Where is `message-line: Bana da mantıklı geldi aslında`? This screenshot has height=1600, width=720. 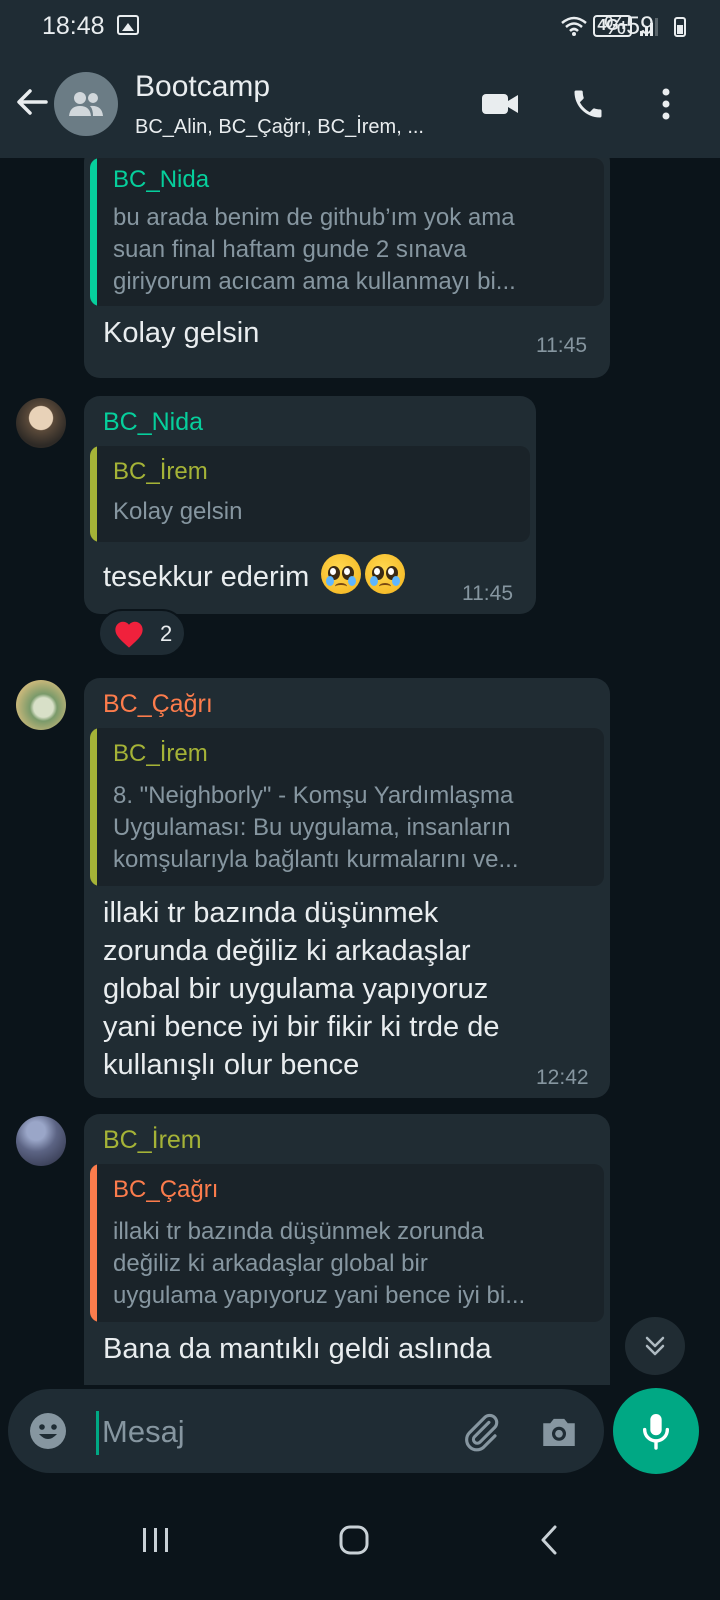 message-line: Bana da mantıklı geldi aslında is located at coordinates (297, 1349).